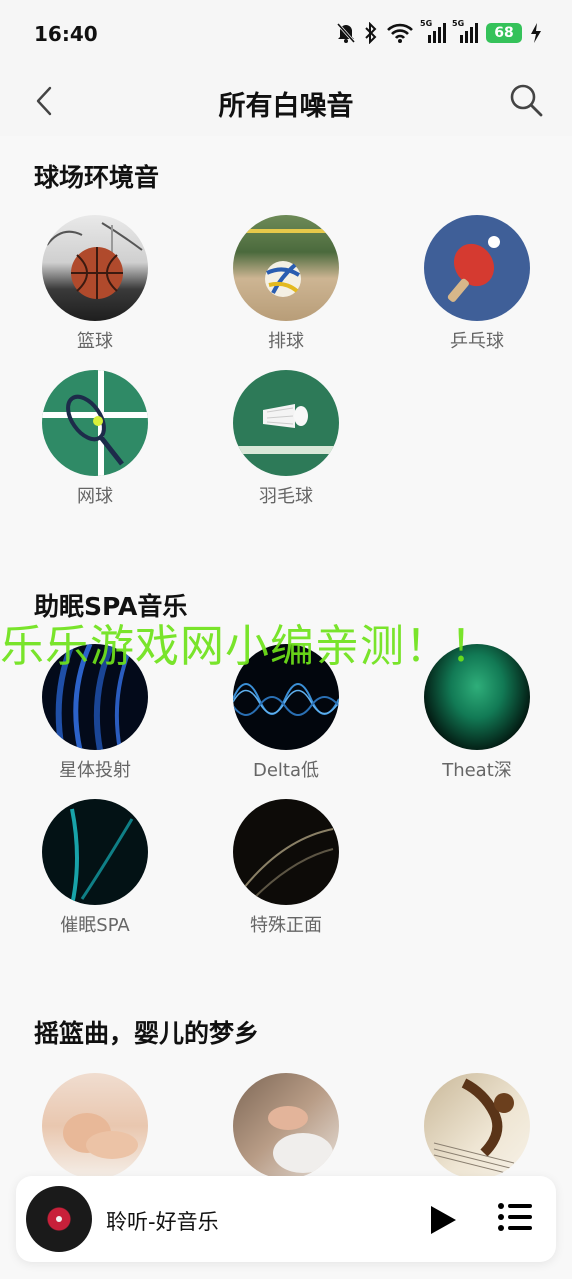  I want to click on basketball-image, so click(95, 268).